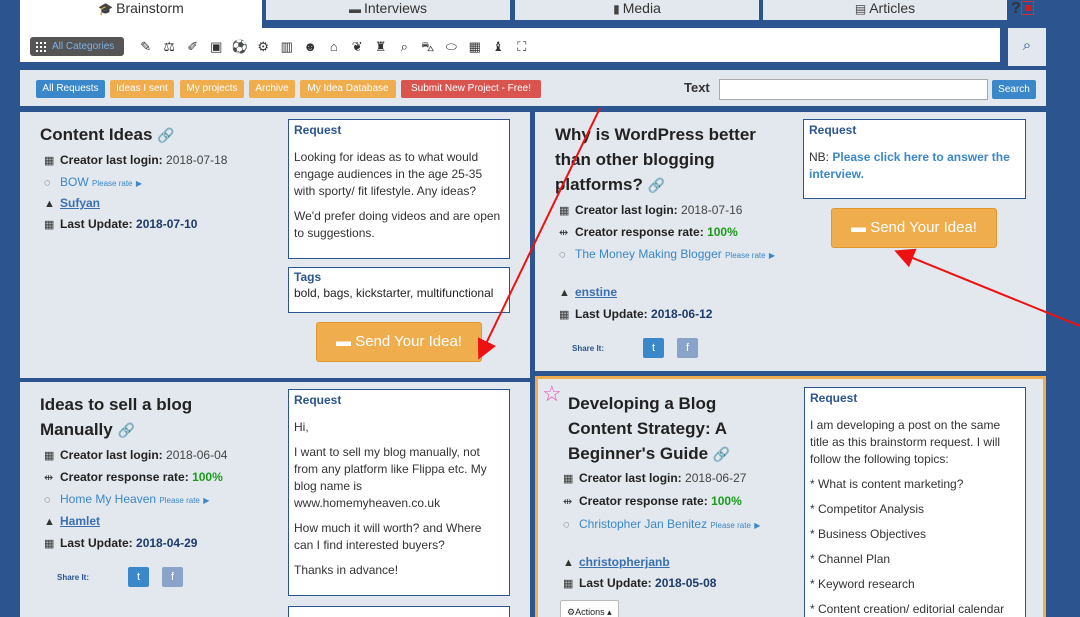  What do you see at coordinates (311, 47) in the screenshot?
I see `people-icon: ☻` at bounding box center [311, 47].